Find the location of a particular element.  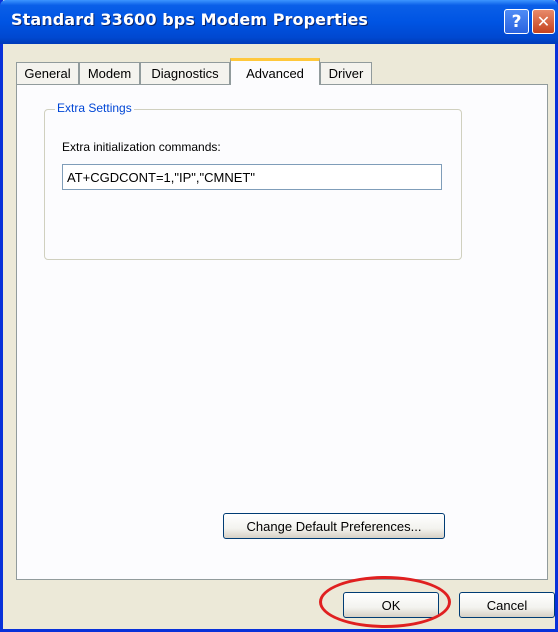

close-button: ✕ is located at coordinates (543, 21).